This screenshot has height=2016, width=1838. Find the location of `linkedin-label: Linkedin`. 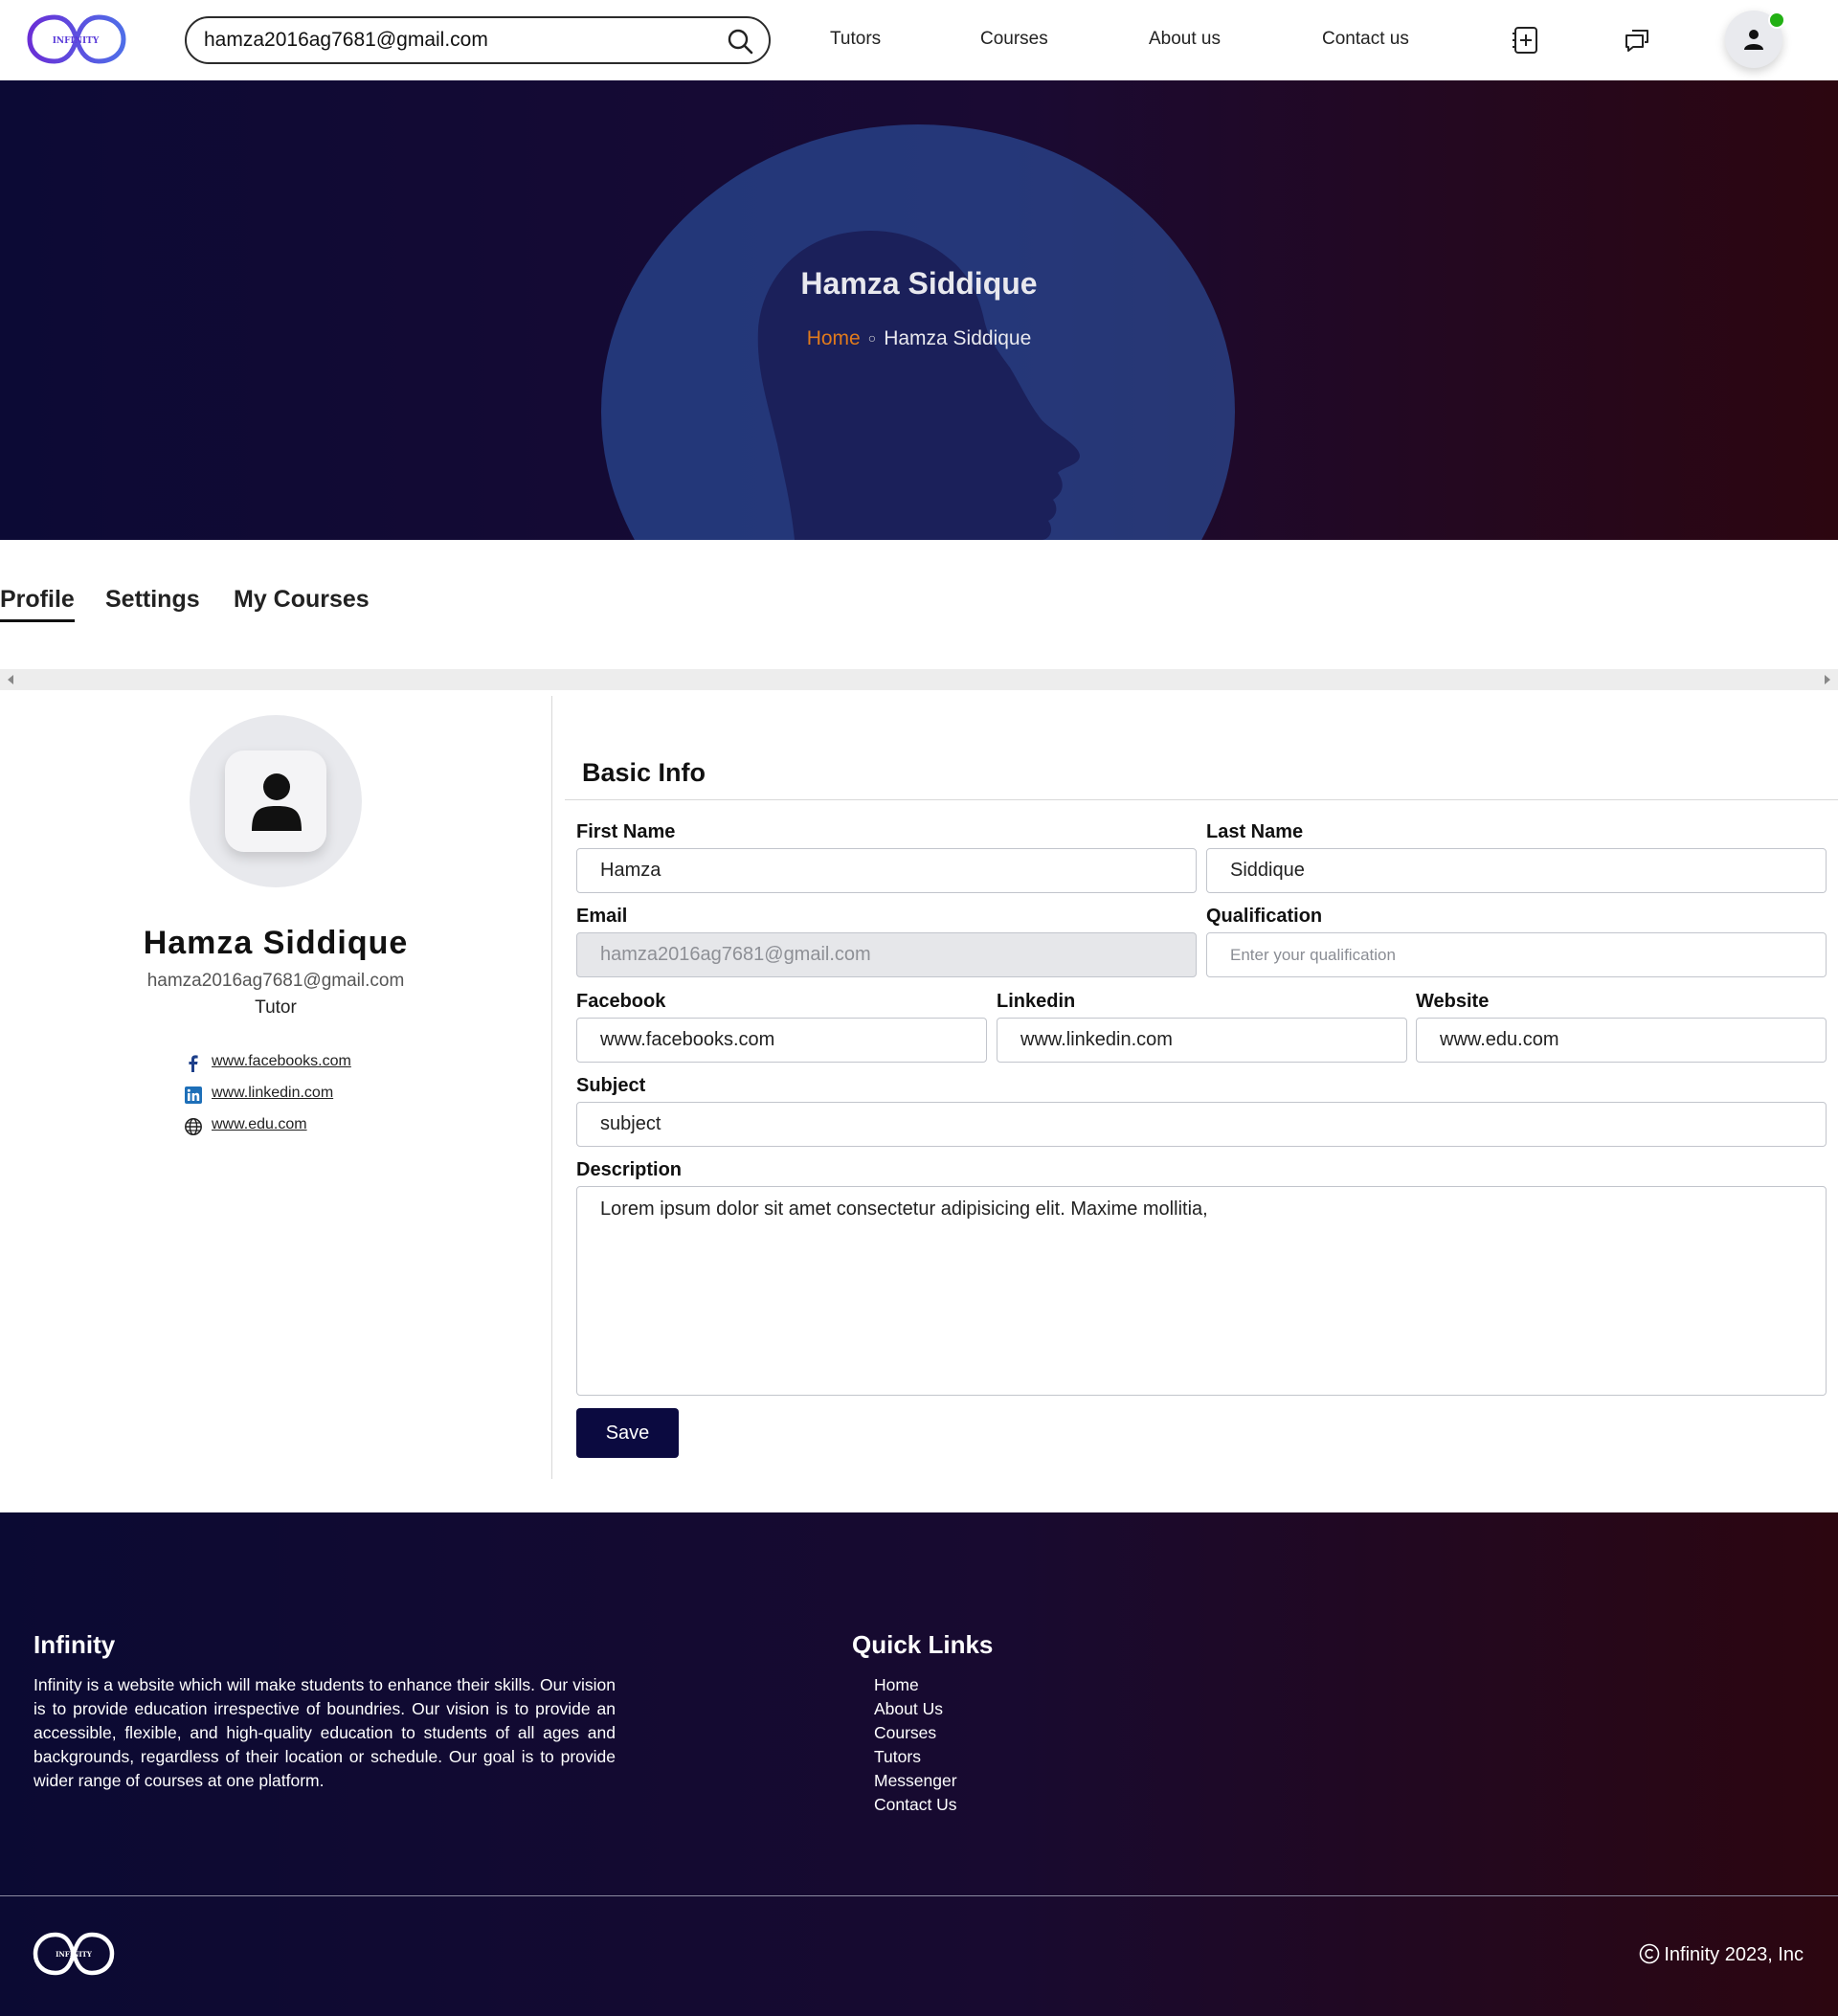

linkedin-label: Linkedin is located at coordinates (1036, 1002).